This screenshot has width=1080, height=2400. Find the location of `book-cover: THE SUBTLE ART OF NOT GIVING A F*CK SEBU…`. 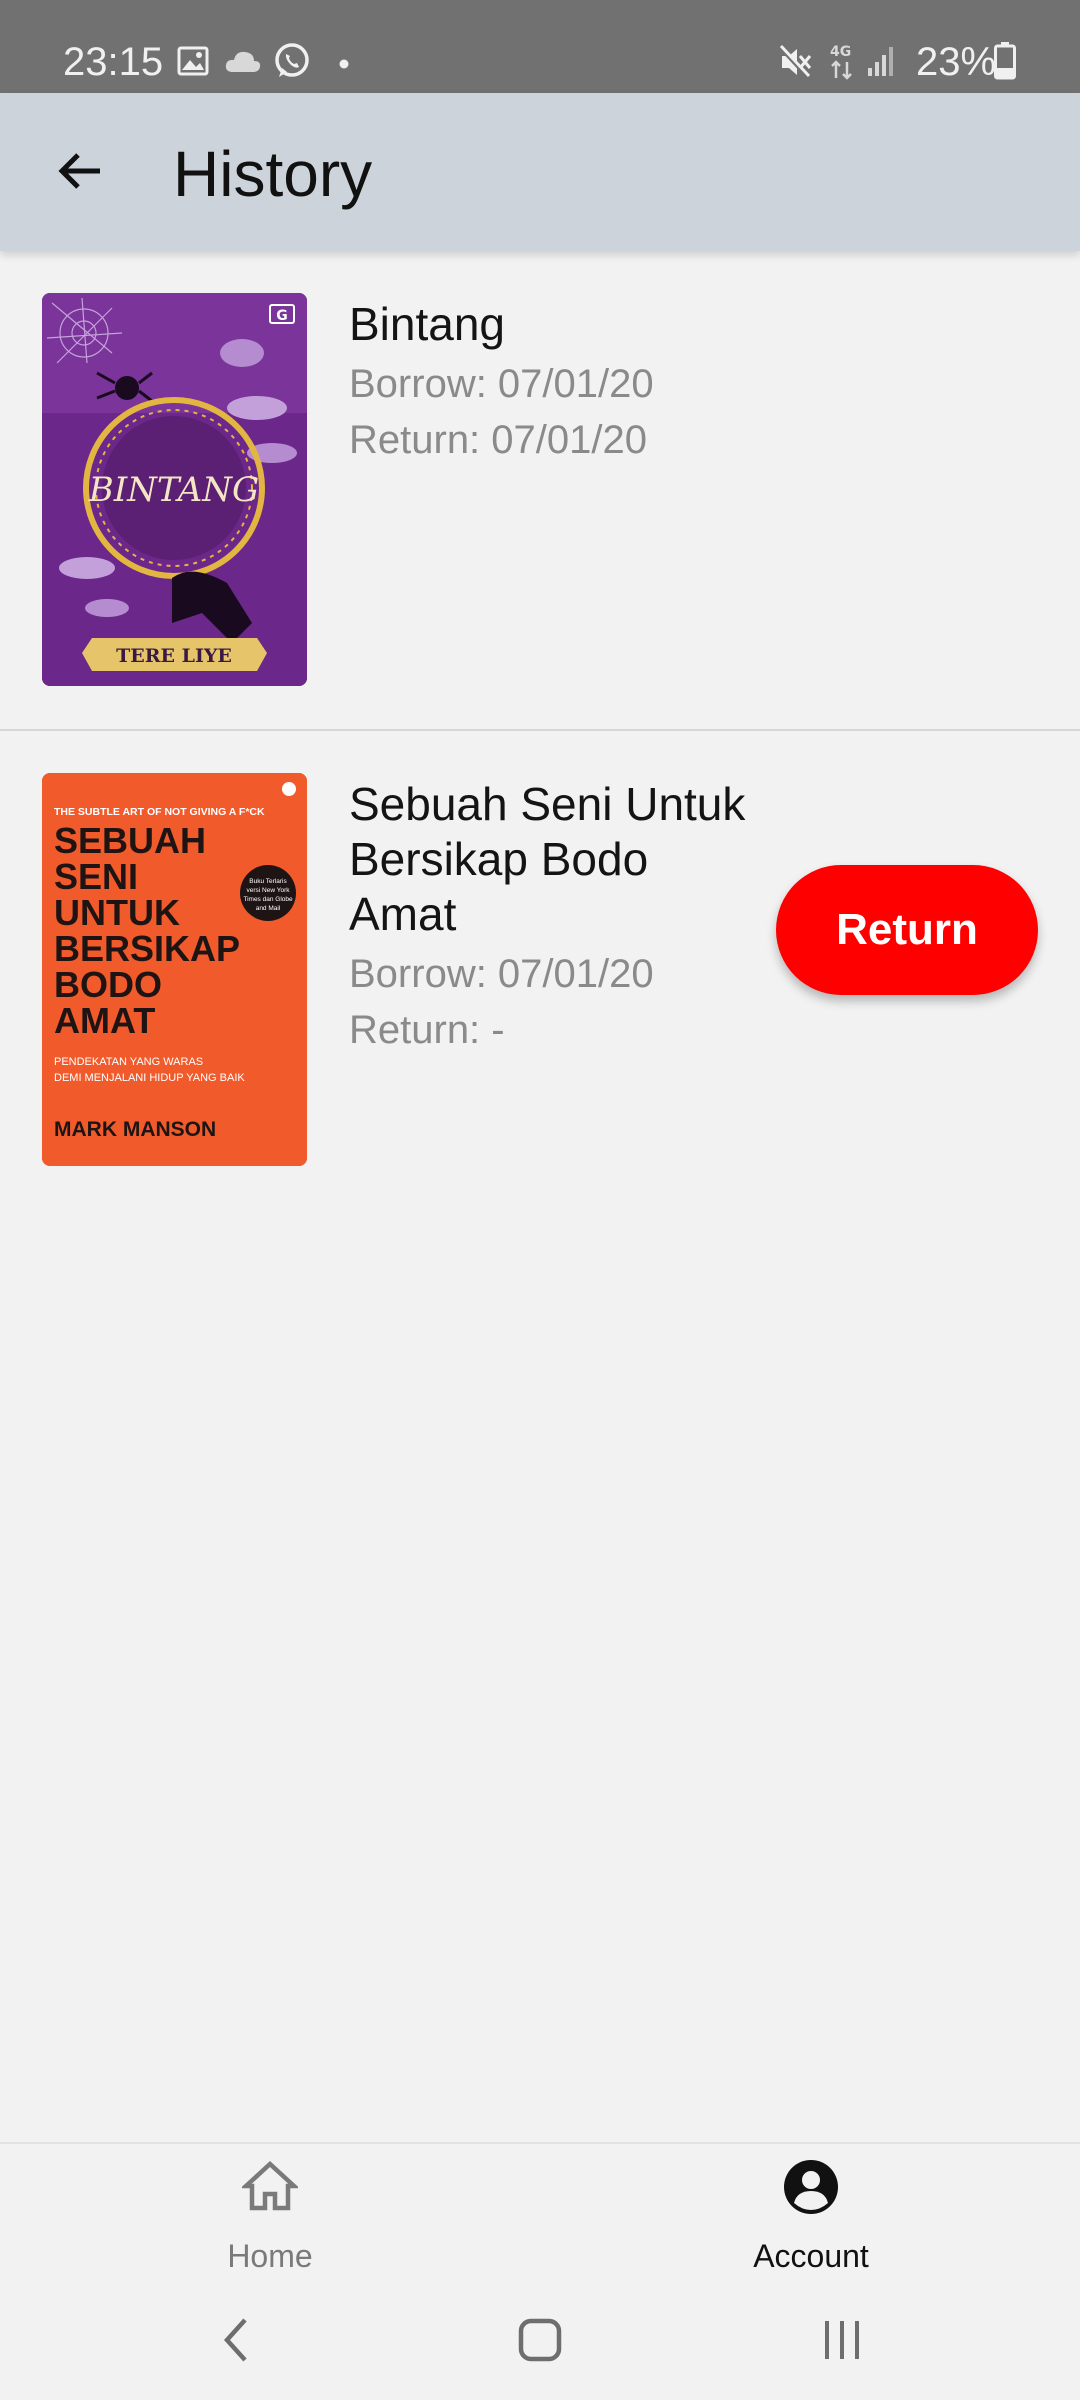

book-cover: THE SUBTLE ART OF NOT GIVING A F*CK SEBU… is located at coordinates (174, 969).